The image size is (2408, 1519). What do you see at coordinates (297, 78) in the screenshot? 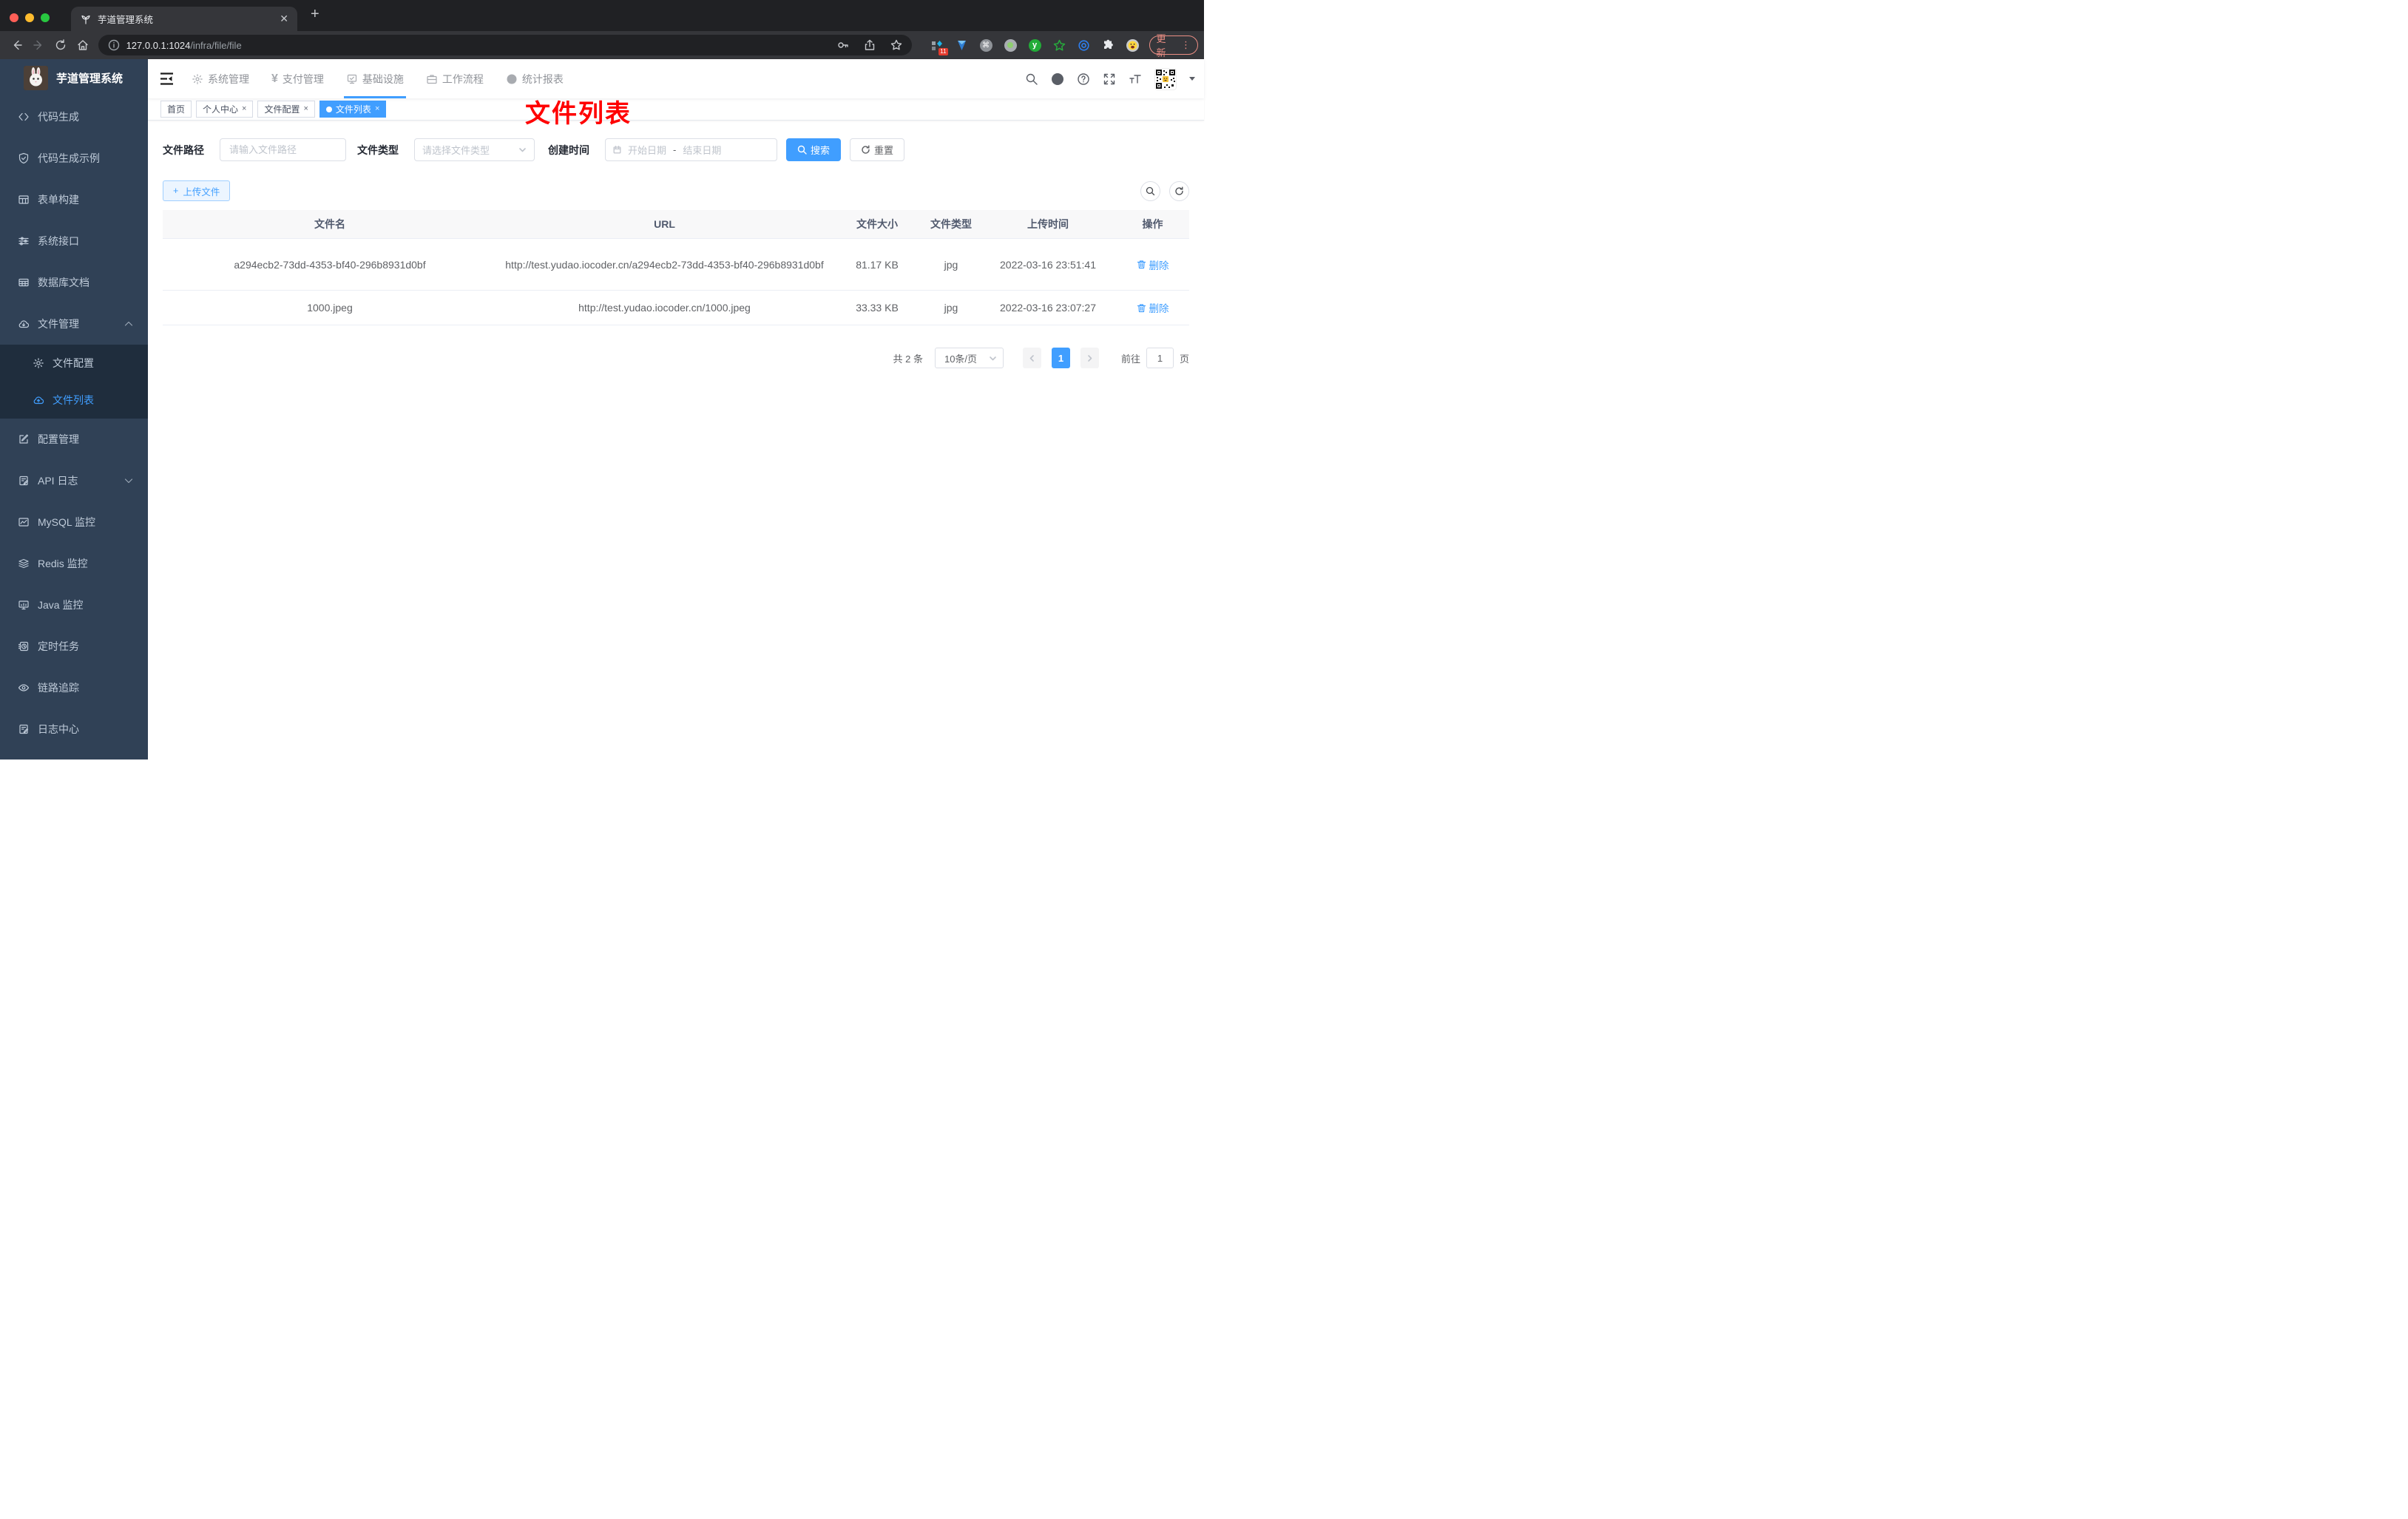
I see `top-menu-payment: ¥ 支付管理` at bounding box center [297, 78].